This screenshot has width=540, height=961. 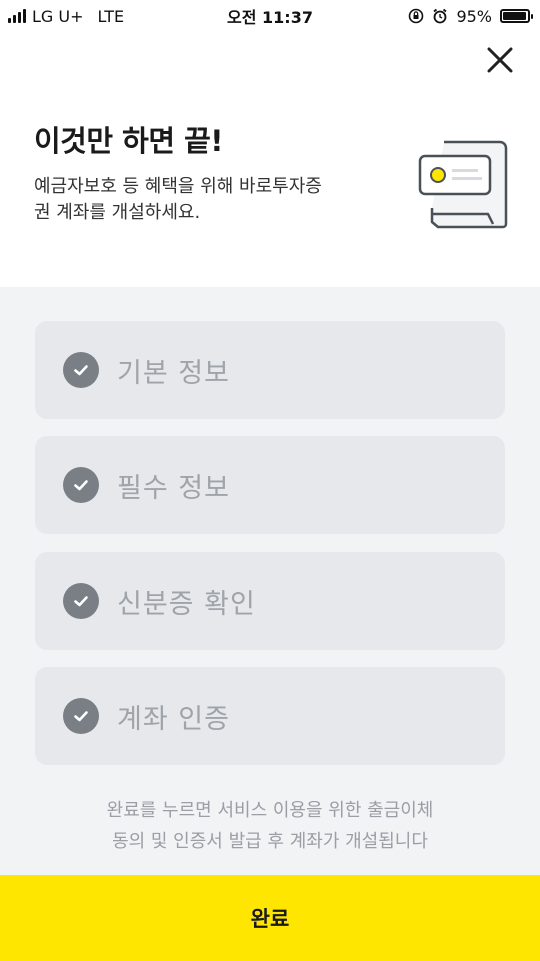 What do you see at coordinates (173, 719) in the screenshot?
I see `step-label: 계좌 인증` at bounding box center [173, 719].